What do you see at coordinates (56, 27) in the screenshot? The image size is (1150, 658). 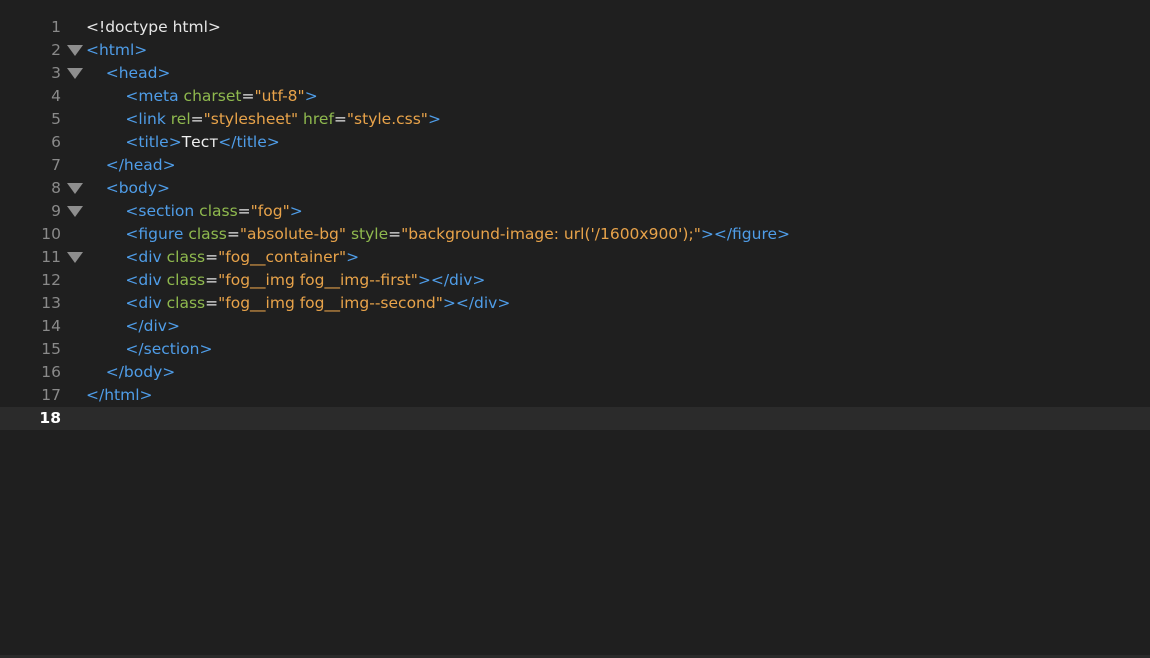 I see `line-number: 1` at bounding box center [56, 27].